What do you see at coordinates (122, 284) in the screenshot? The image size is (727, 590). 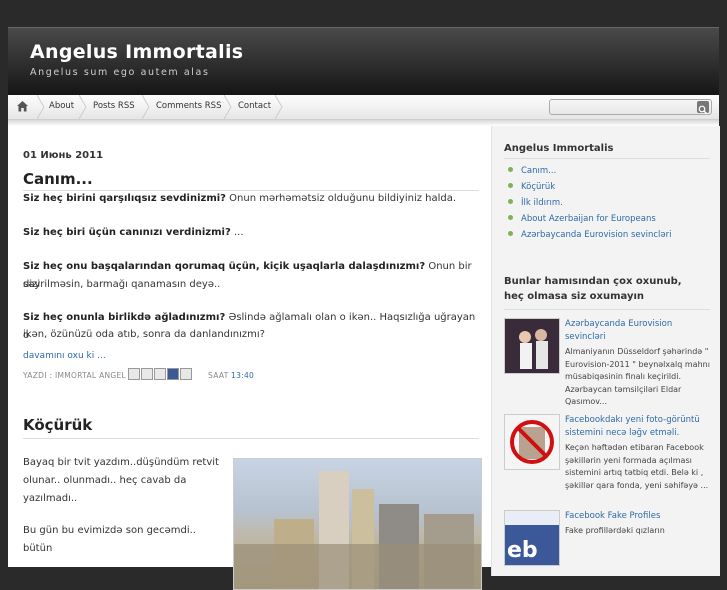 I see `paragraph-text: səyrilməsin, barmağı qanamasın deyə..` at bounding box center [122, 284].